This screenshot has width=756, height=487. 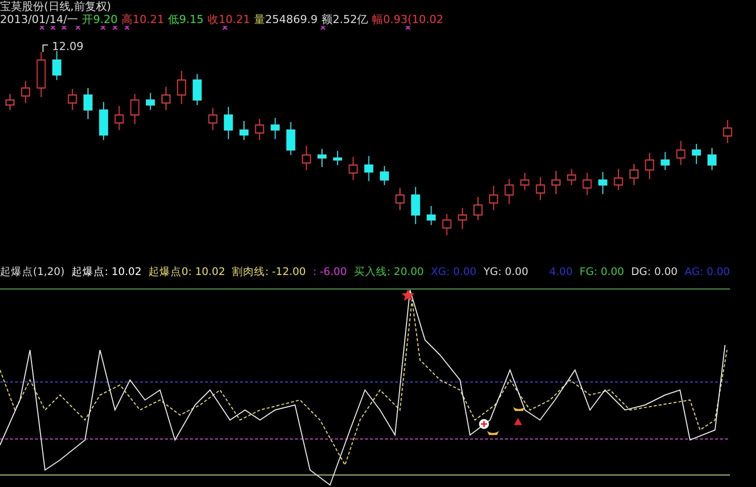 What do you see at coordinates (213, 19) in the screenshot?
I see `quote-label: 收` at bounding box center [213, 19].